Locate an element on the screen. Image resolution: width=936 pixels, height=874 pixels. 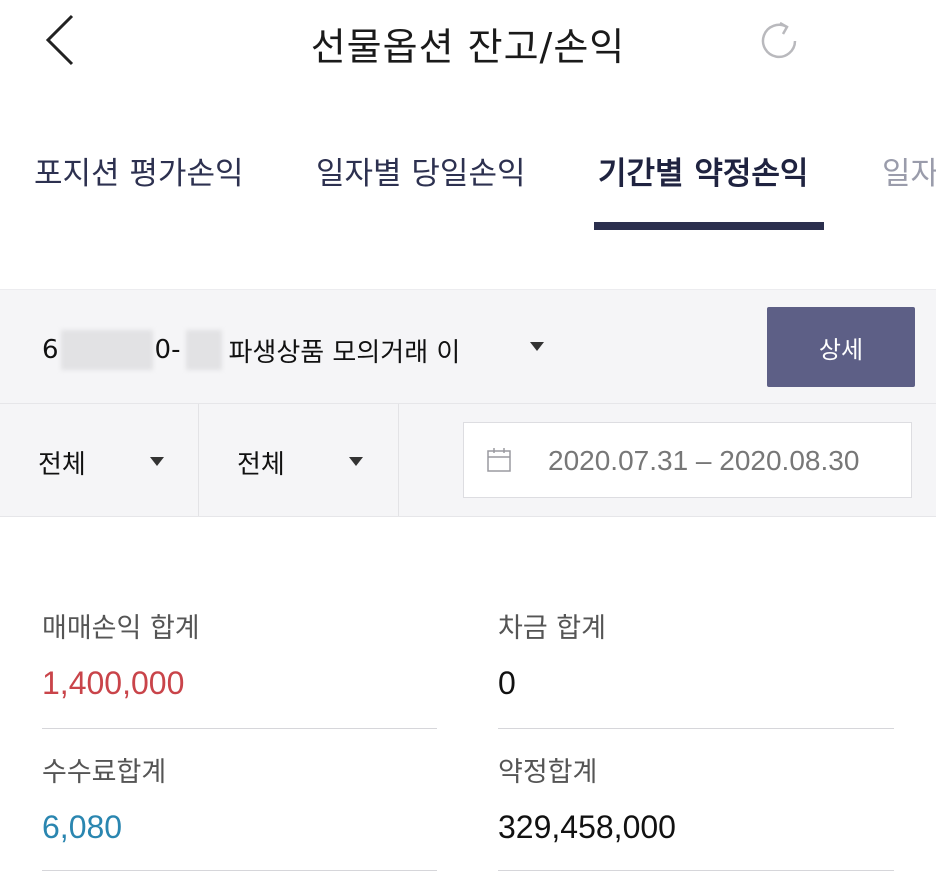
account-prefix: 6 is located at coordinates (50, 350).